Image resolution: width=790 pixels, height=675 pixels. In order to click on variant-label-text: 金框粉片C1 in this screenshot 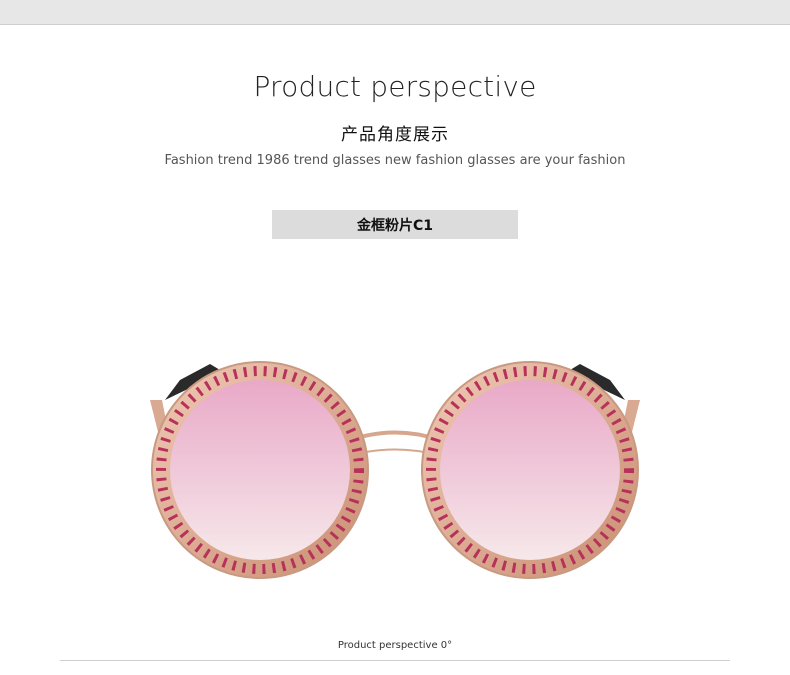, I will do `click(394, 225)`.